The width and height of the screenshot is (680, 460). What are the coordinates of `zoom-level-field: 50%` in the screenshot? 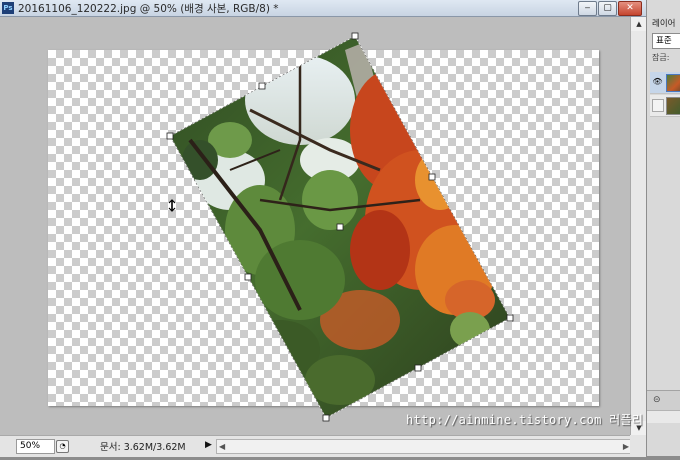 It's located at (35, 446).